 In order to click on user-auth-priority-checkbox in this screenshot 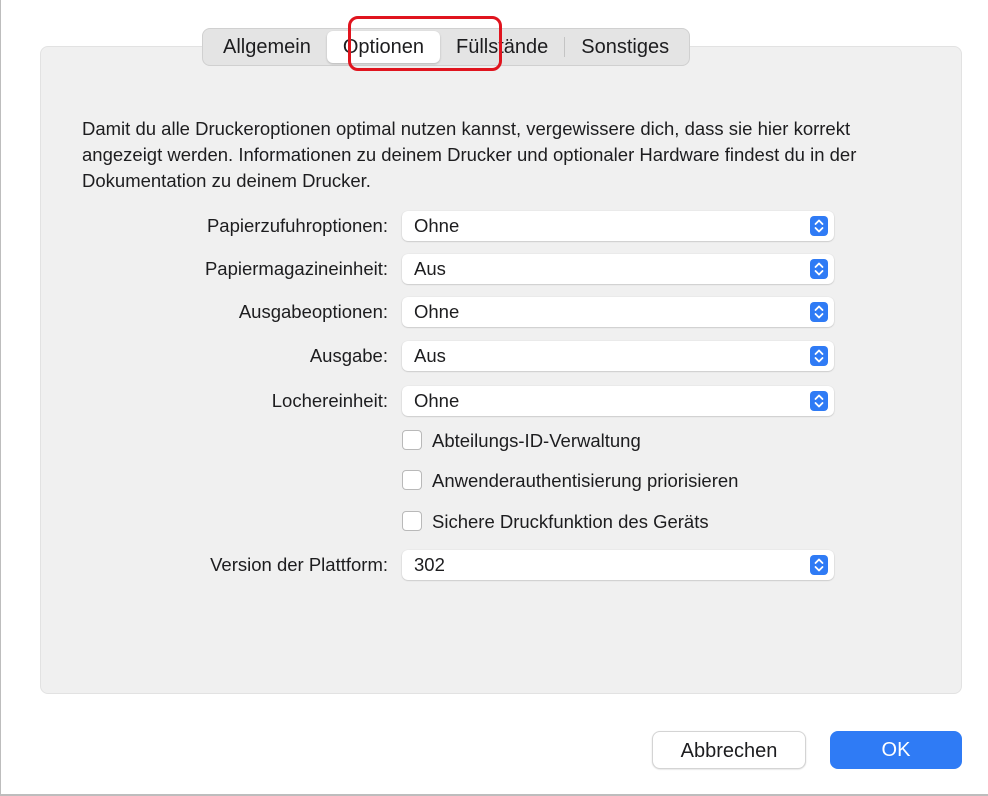, I will do `click(412, 480)`.